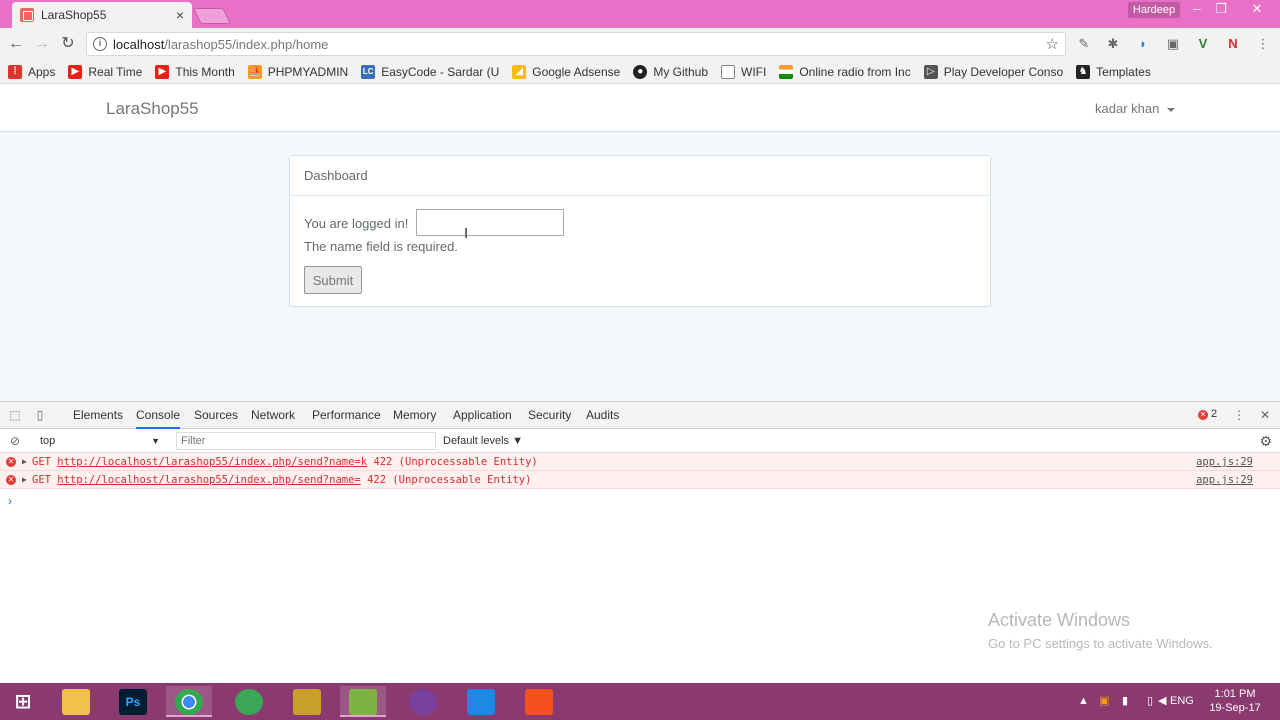 This screenshot has height=720, width=1280. I want to click on save-extension-icon: ▣, so click(1173, 44).